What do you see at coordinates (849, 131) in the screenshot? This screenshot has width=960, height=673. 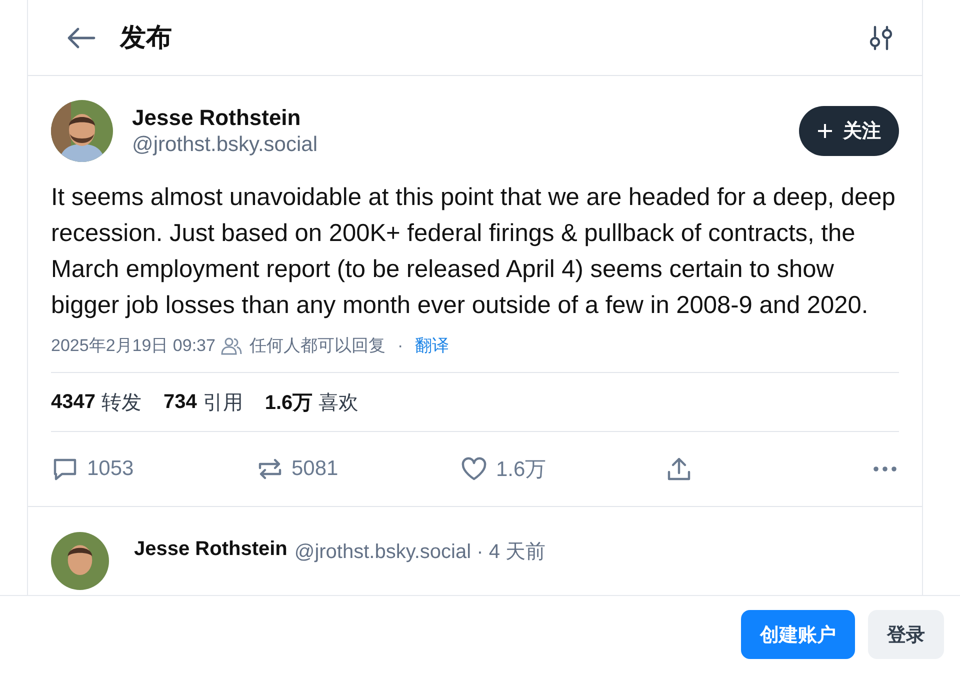 I see `follow-button: 关注` at bounding box center [849, 131].